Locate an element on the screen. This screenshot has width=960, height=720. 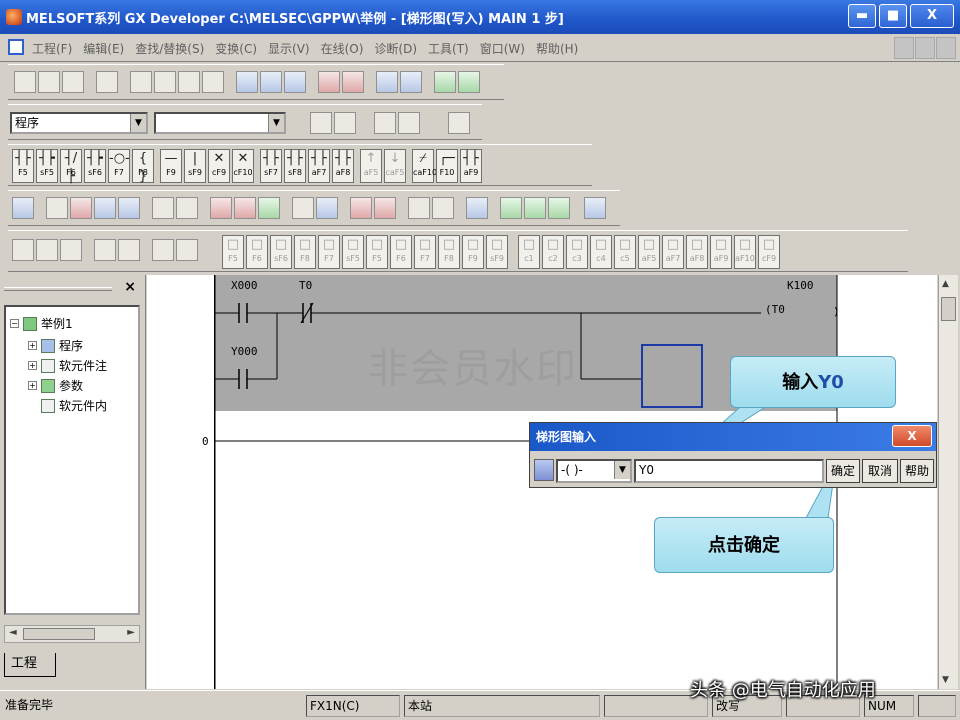
tree-item-parameter: + 参数 is located at coordinates (55, 385).